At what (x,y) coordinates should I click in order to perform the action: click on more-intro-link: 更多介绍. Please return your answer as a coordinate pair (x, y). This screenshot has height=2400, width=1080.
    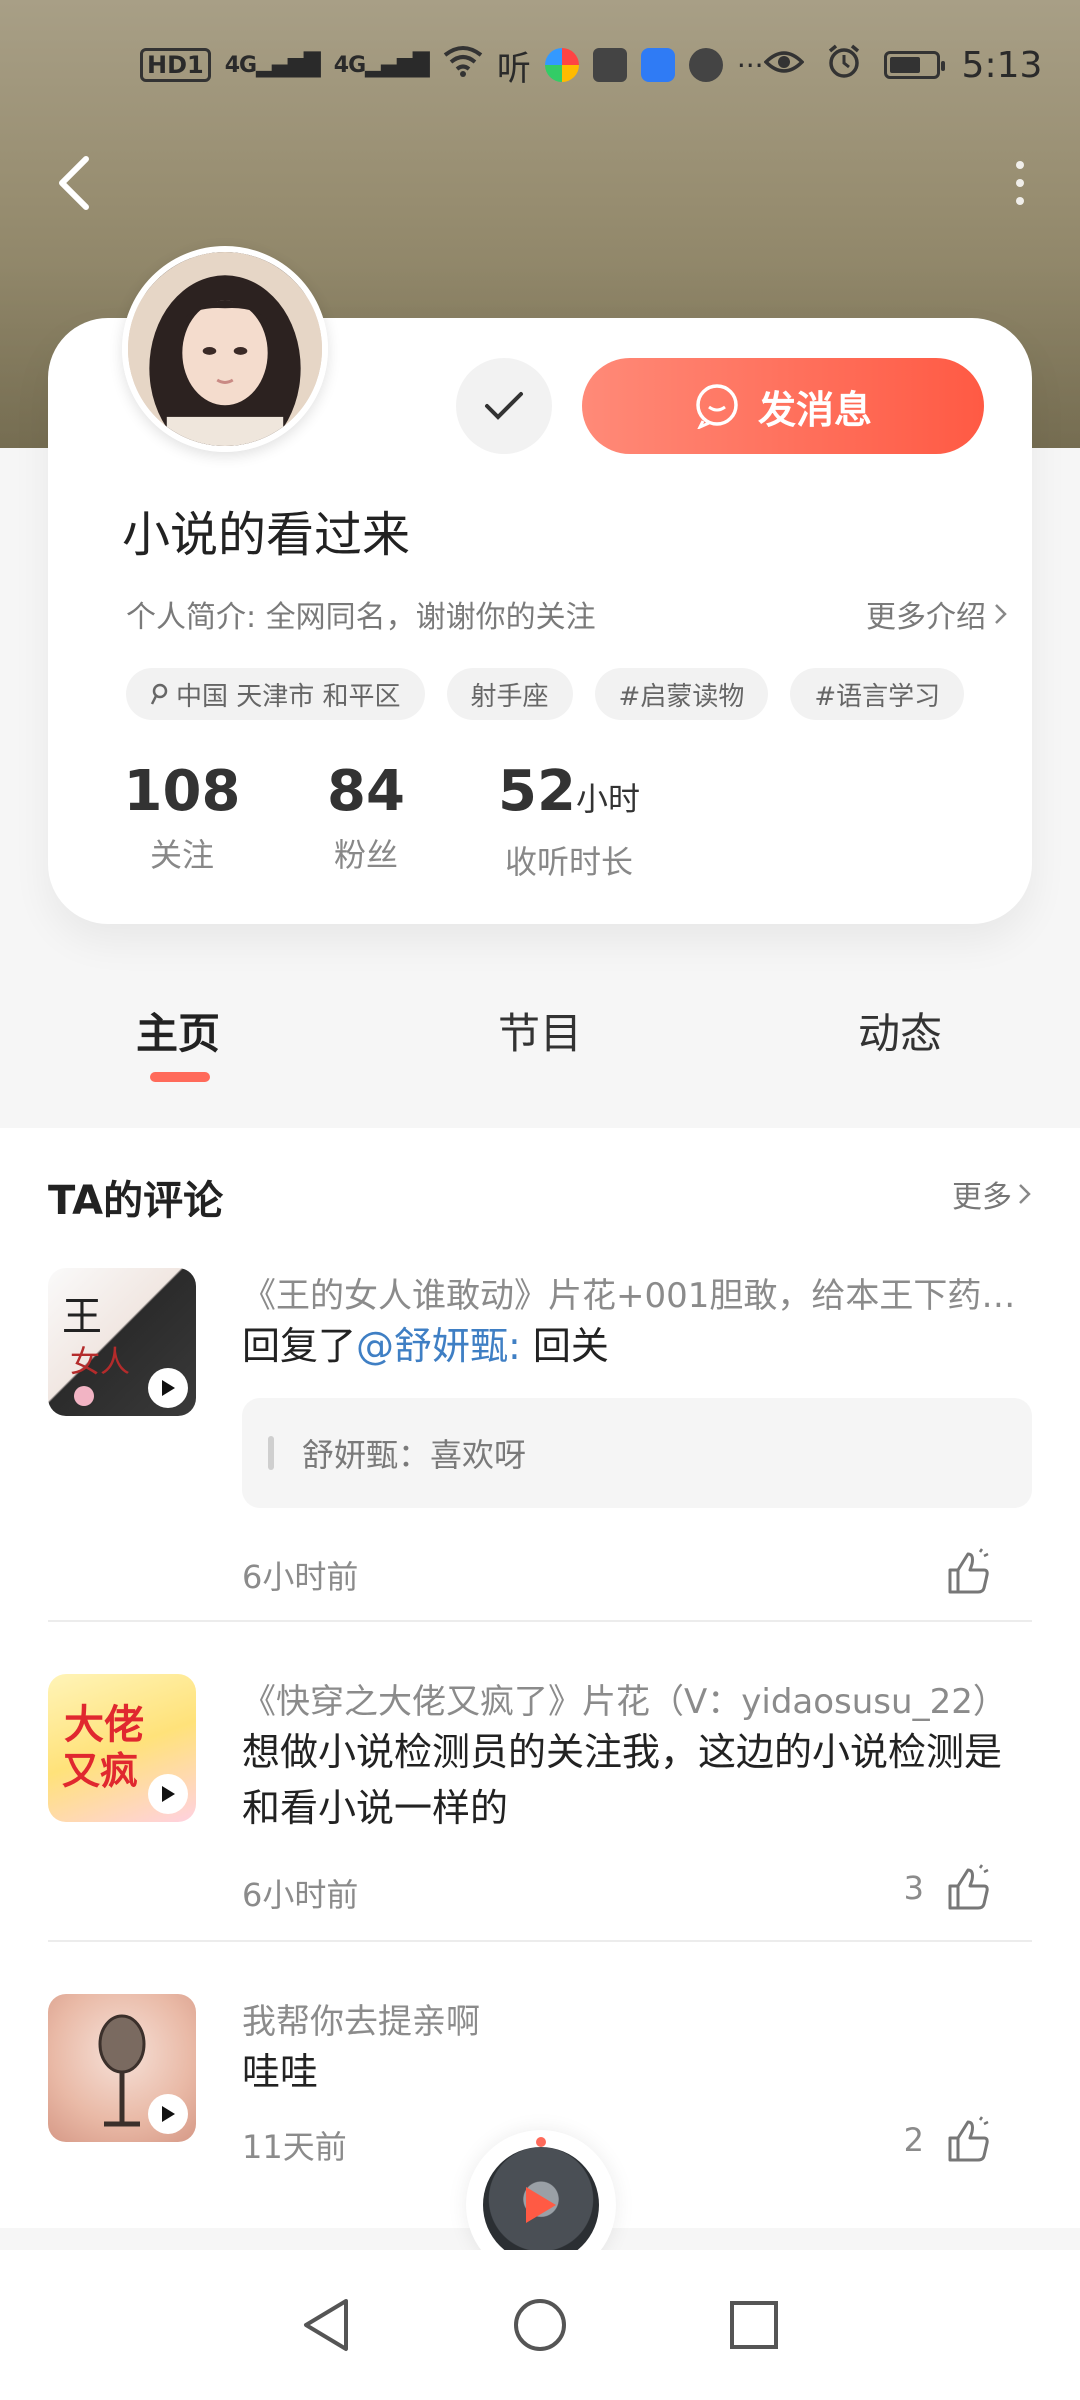
    Looking at the image, I should click on (937, 614).